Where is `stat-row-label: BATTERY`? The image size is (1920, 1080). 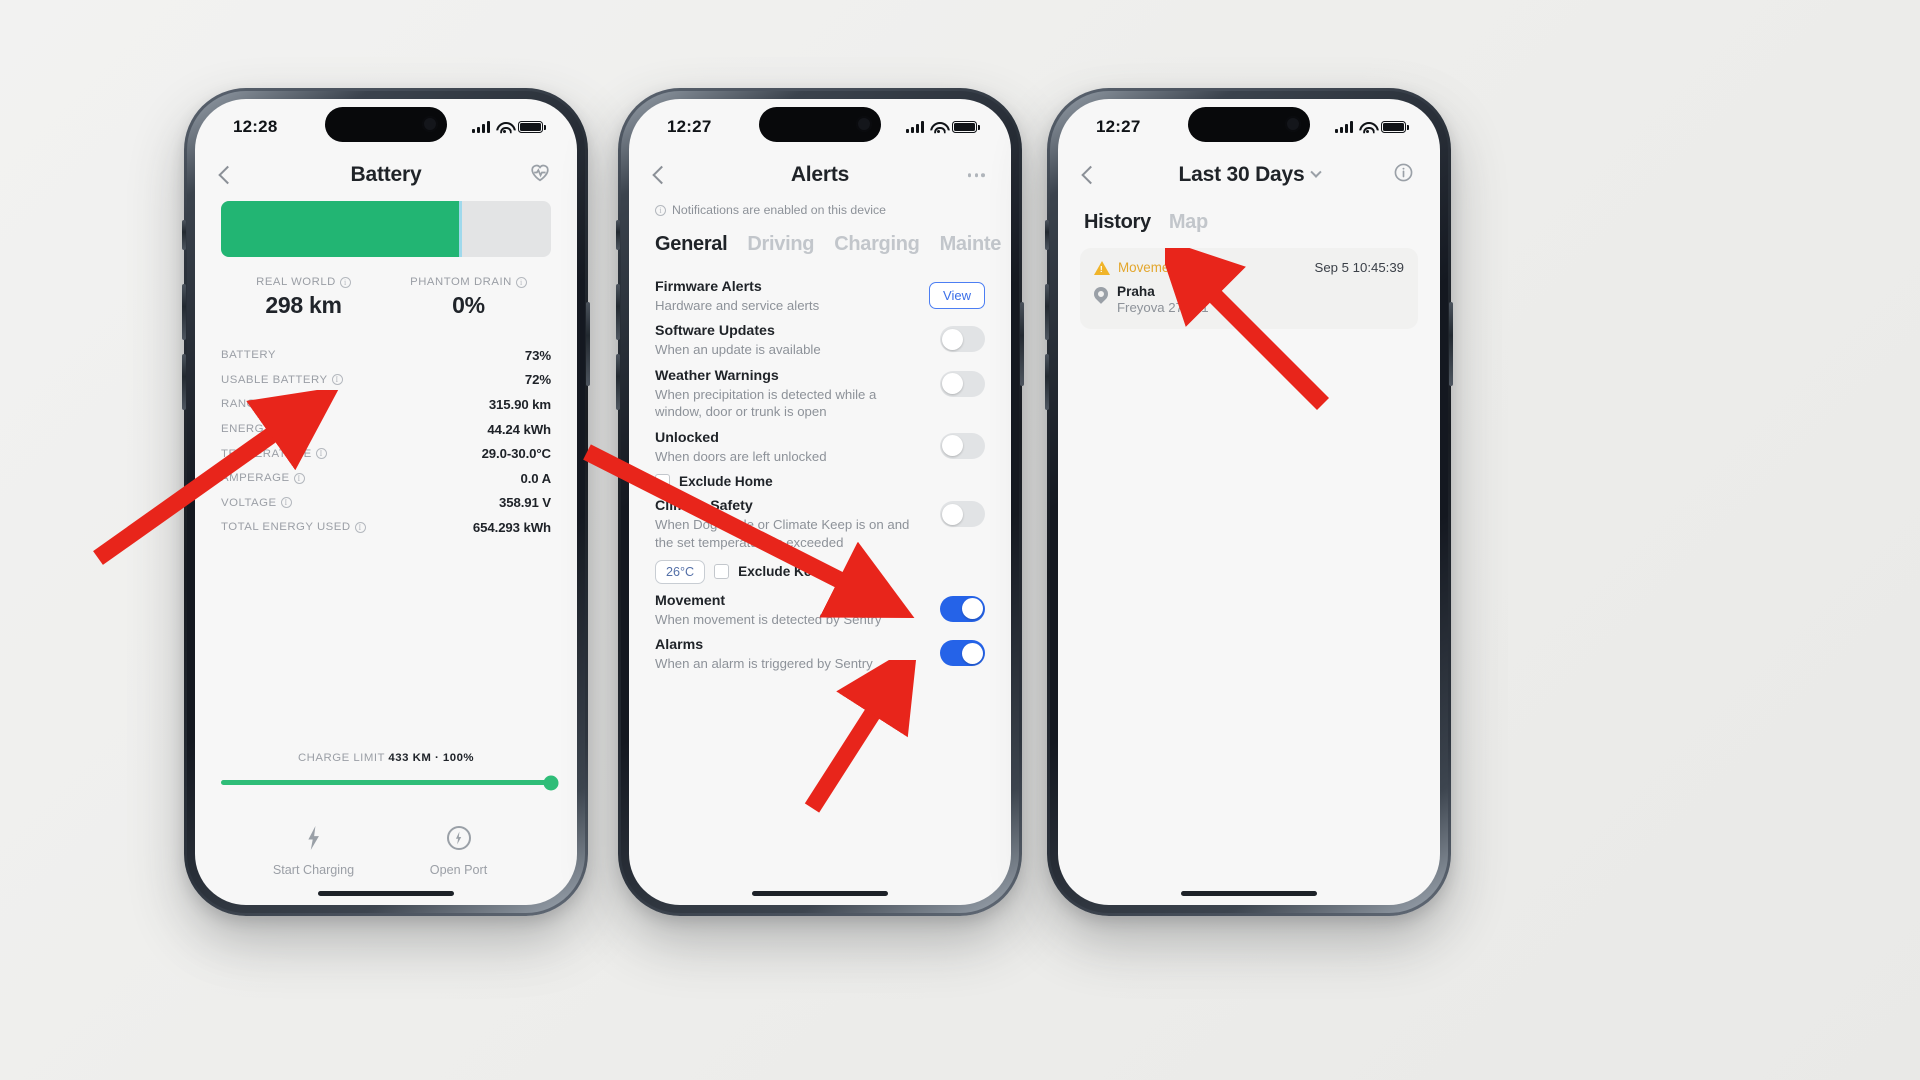 stat-row-label: BATTERY is located at coordinates (248, 355).